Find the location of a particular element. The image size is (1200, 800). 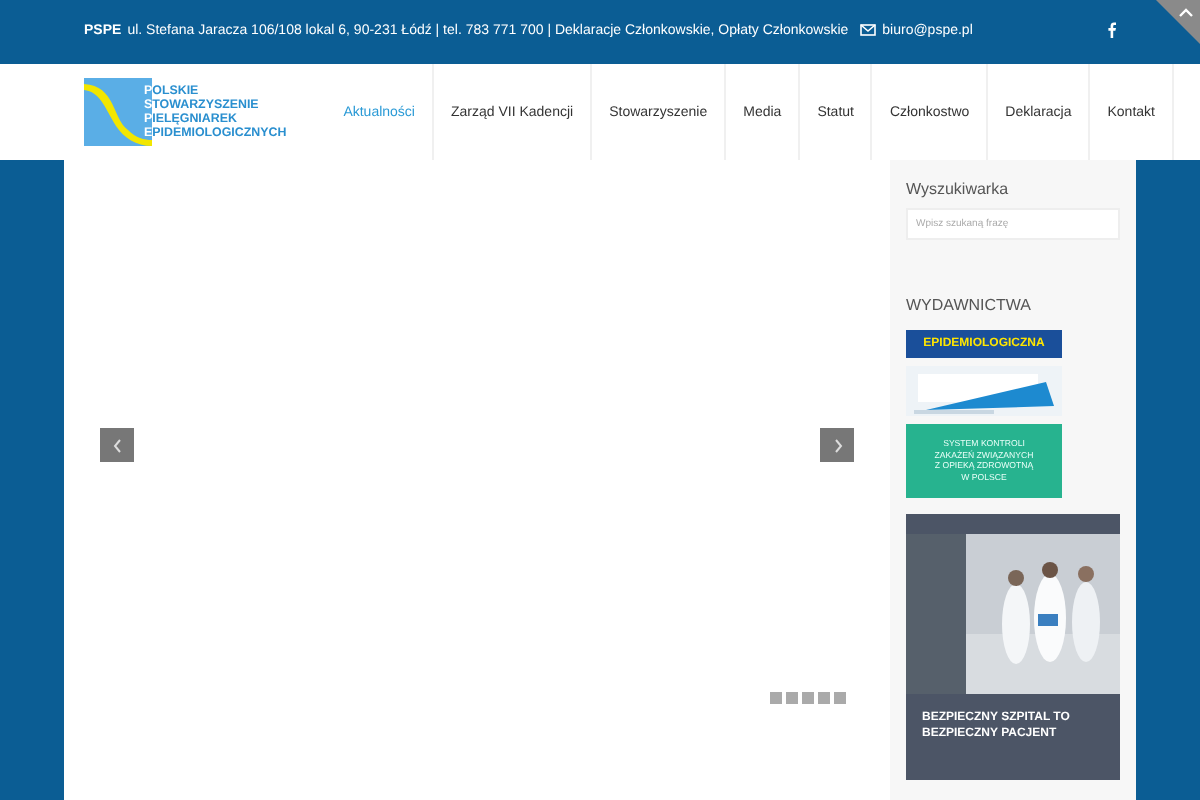

previous-button is located at coordinates (117, 445).